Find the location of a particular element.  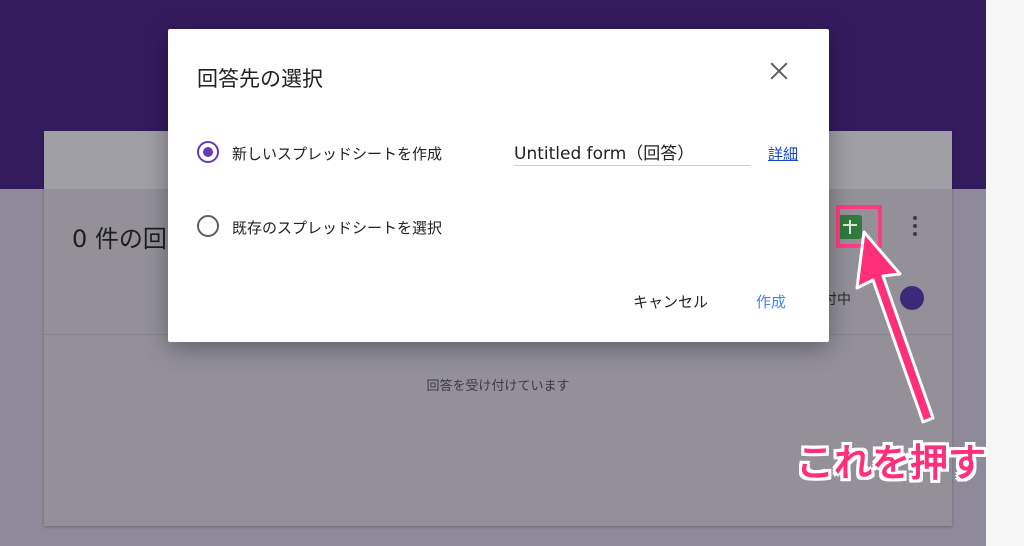

create-button: 作成 is located at coordinates (771, 301).